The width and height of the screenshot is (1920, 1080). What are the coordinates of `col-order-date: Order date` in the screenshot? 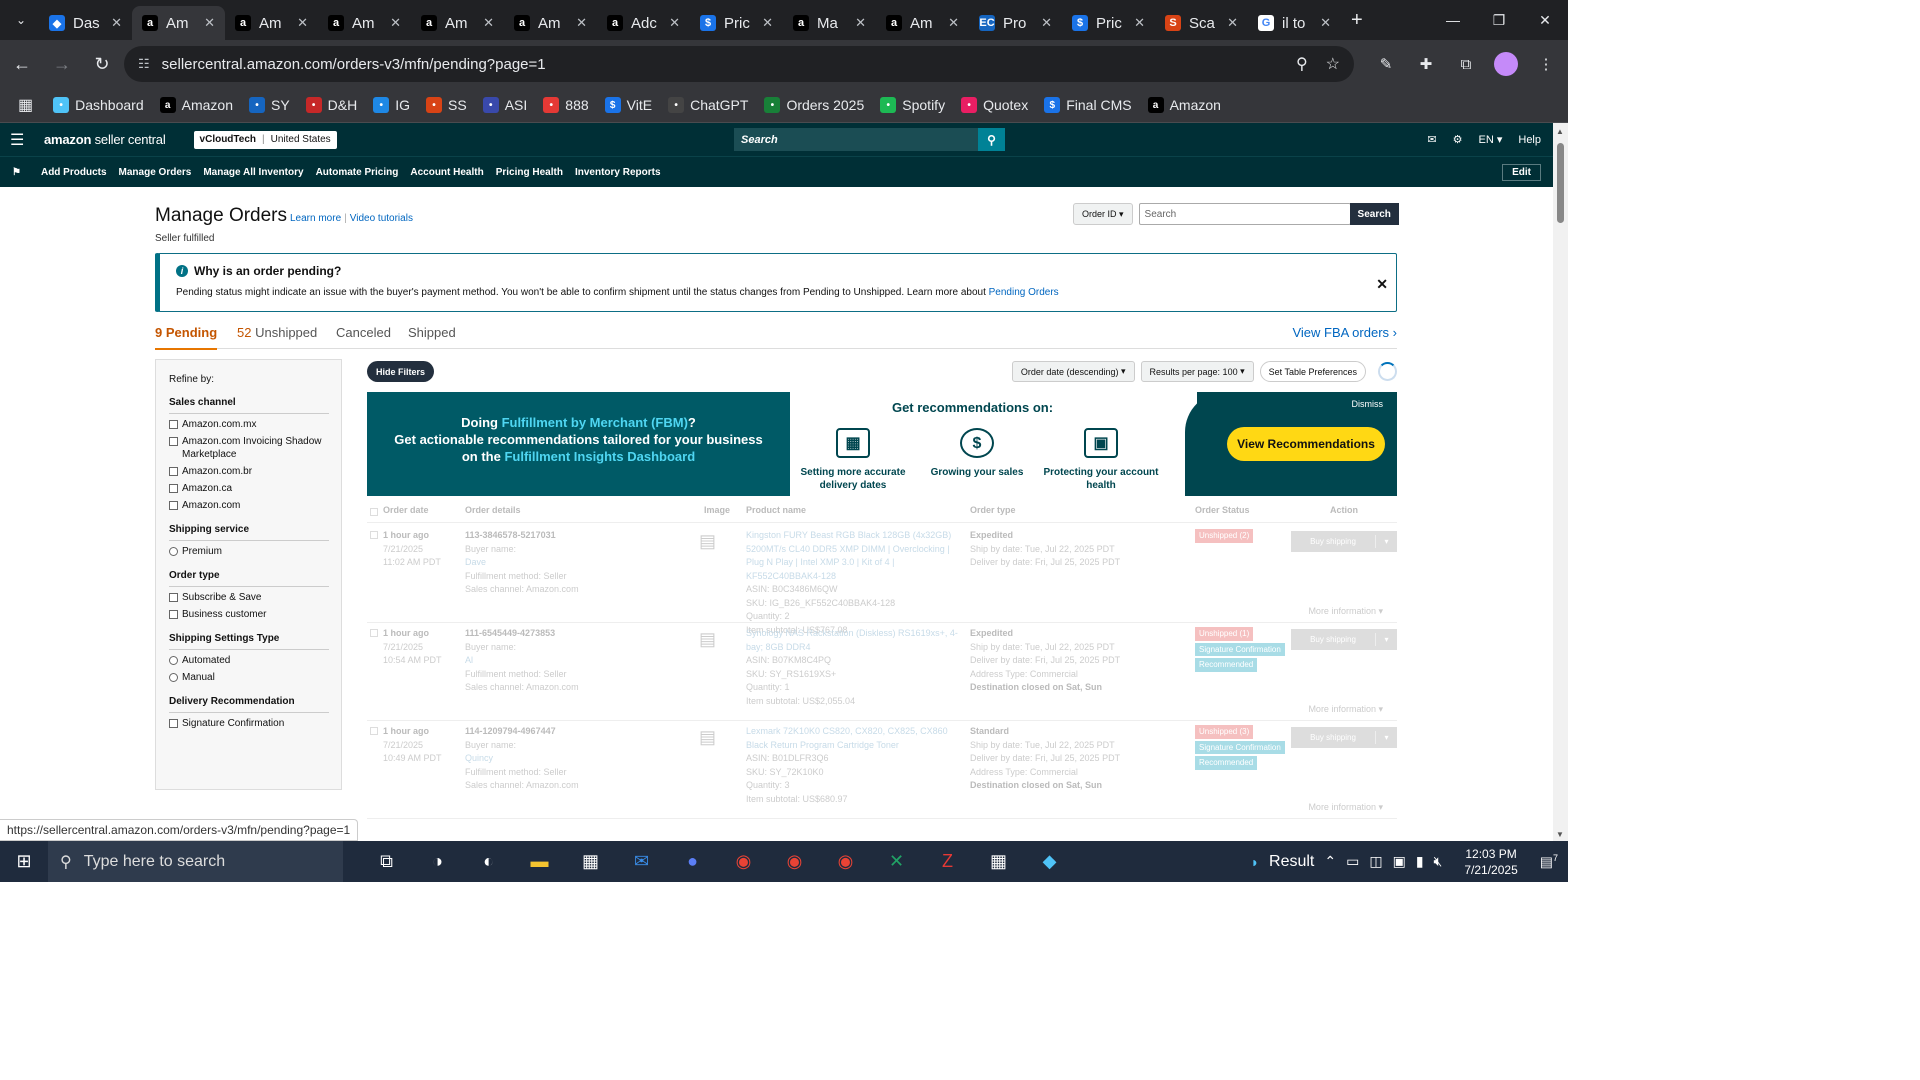 It's located at (406, 510).